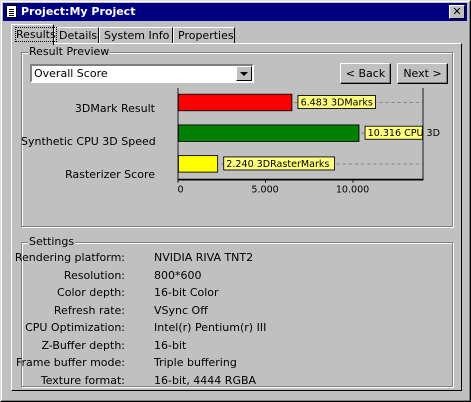 This screenshot has height=402, width=471. What do you see at coordinates (204, 257) in the screenshot?
I see `setting-value: NVIDIA RIVA TNT2` at bounding box center [204, 257].